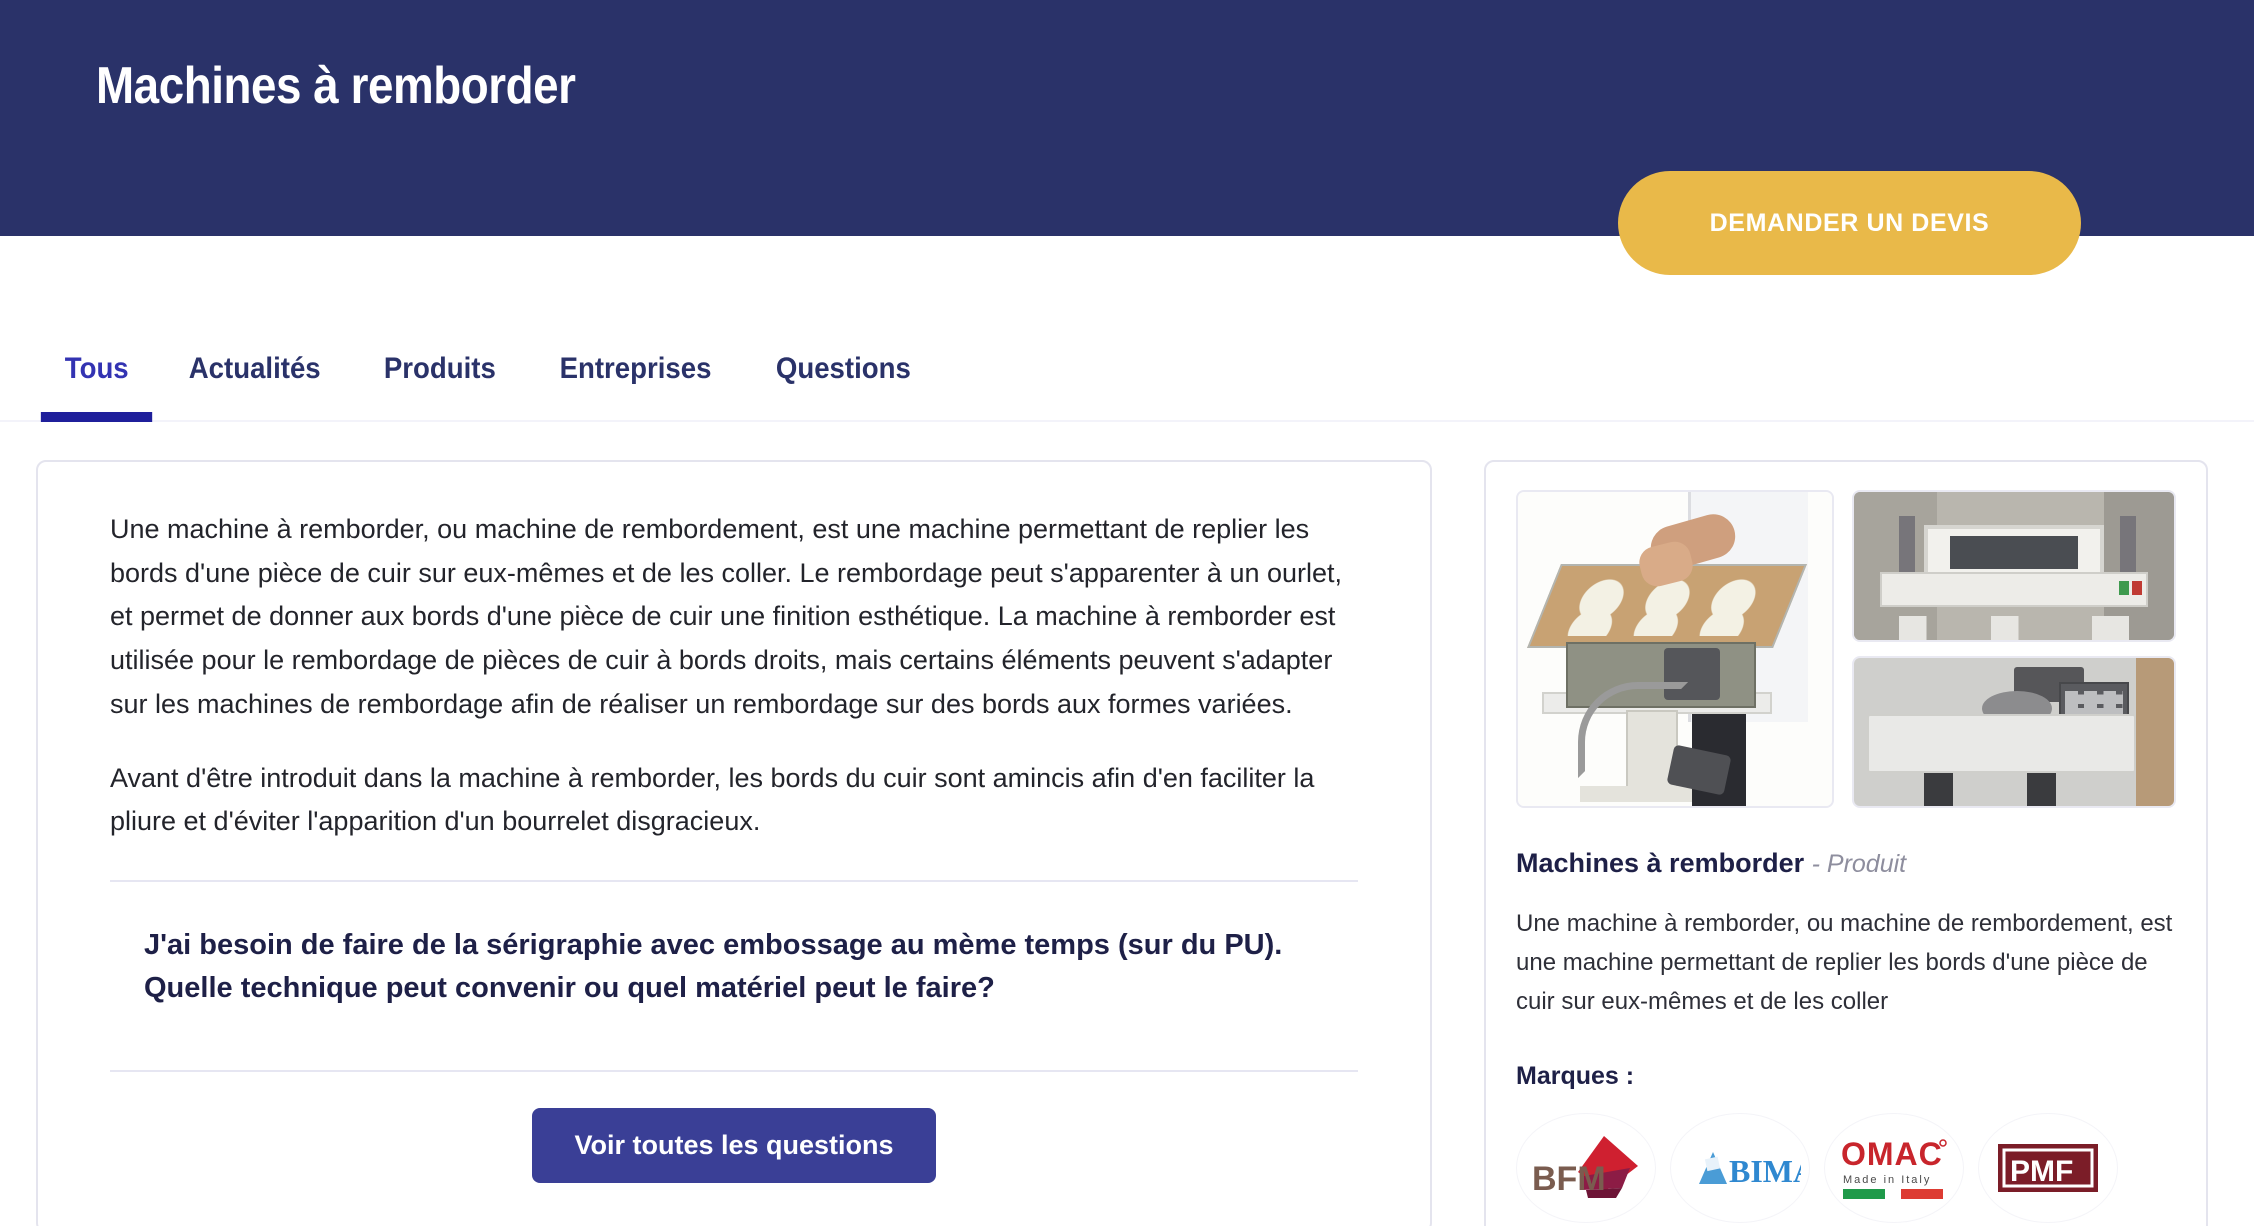 Image resolution: width=2254 pixels, height=1226 pixels. I want to click on see-all-row: Voir toutes les questions, so click(734, 1149).